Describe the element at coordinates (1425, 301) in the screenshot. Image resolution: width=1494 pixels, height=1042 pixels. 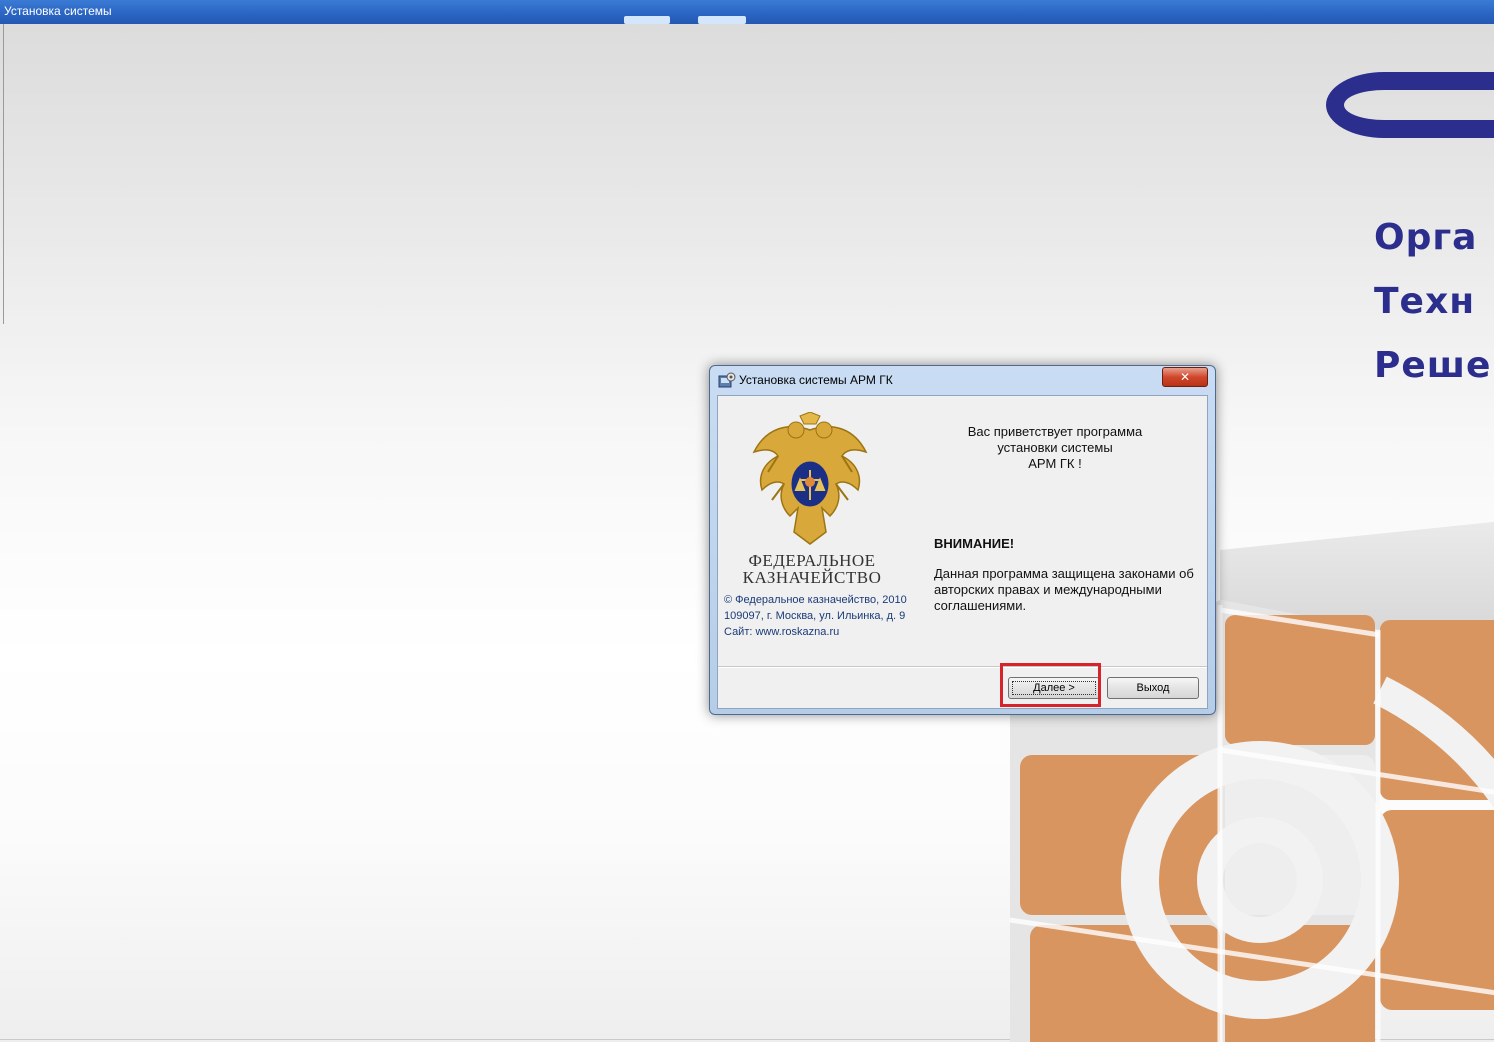
I see `brand-line: Техн` at that location.